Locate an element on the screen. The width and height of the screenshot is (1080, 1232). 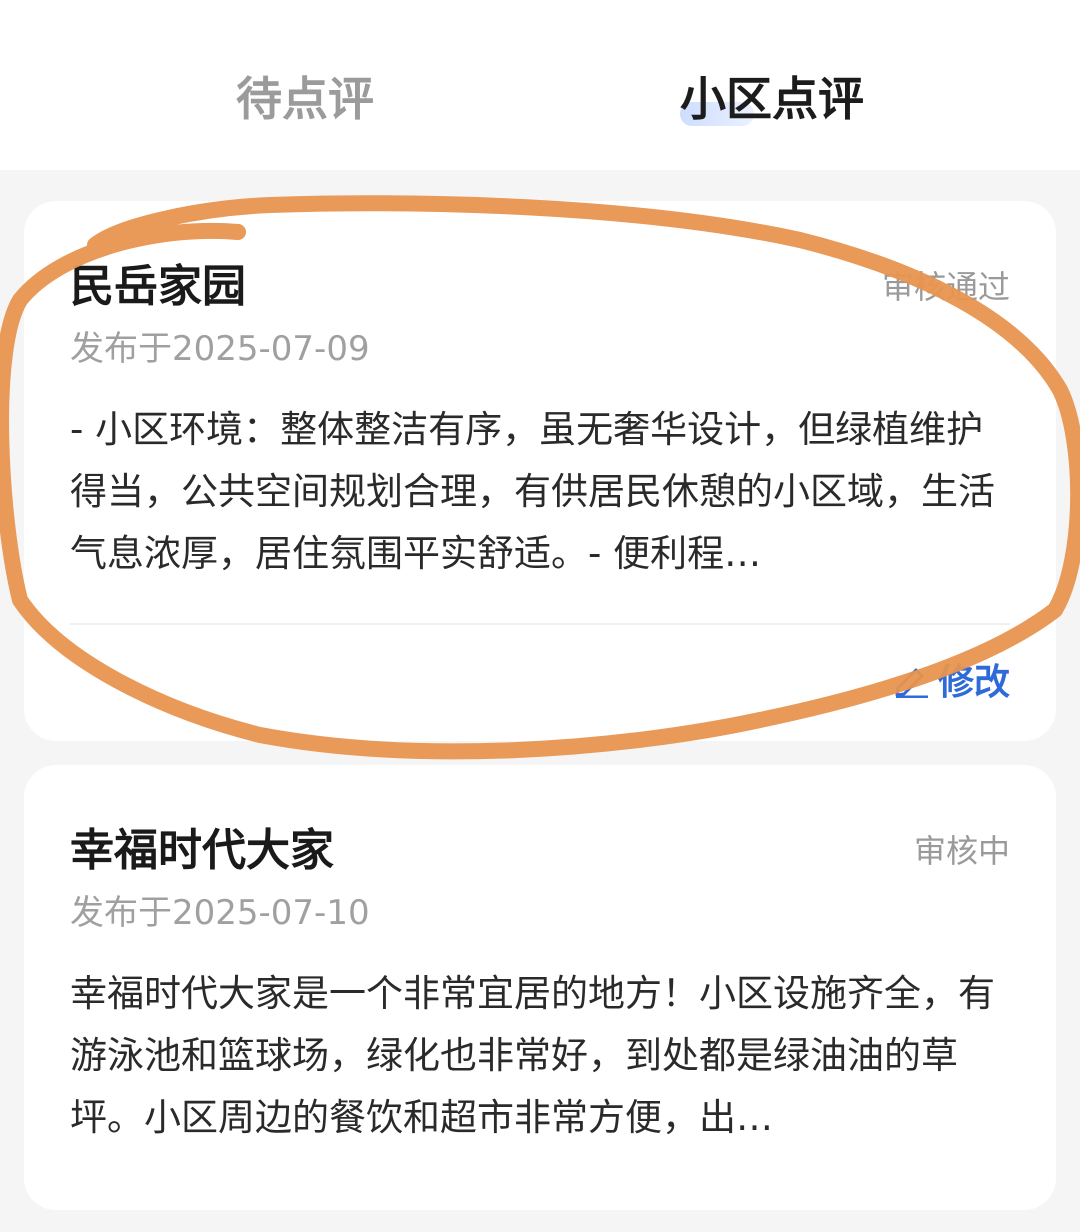
tab-bar: 待点评 小区点评 is located at coordinates (540, 85).